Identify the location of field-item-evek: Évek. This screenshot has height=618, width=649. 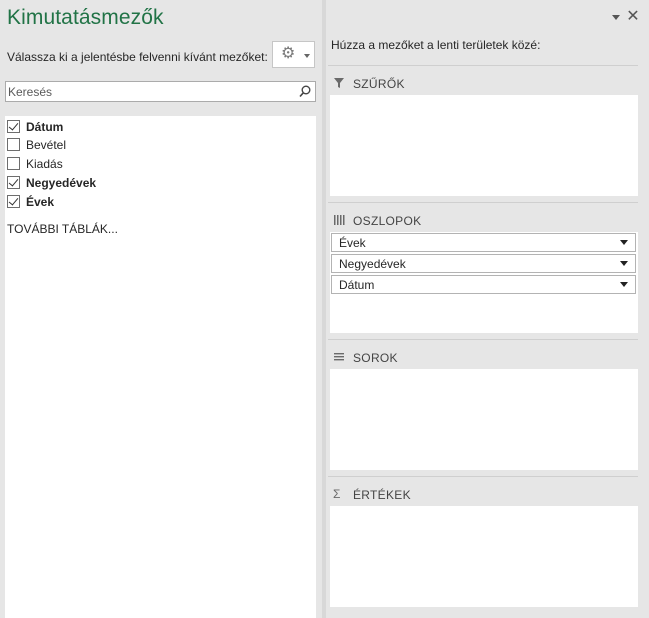
(157, 201).